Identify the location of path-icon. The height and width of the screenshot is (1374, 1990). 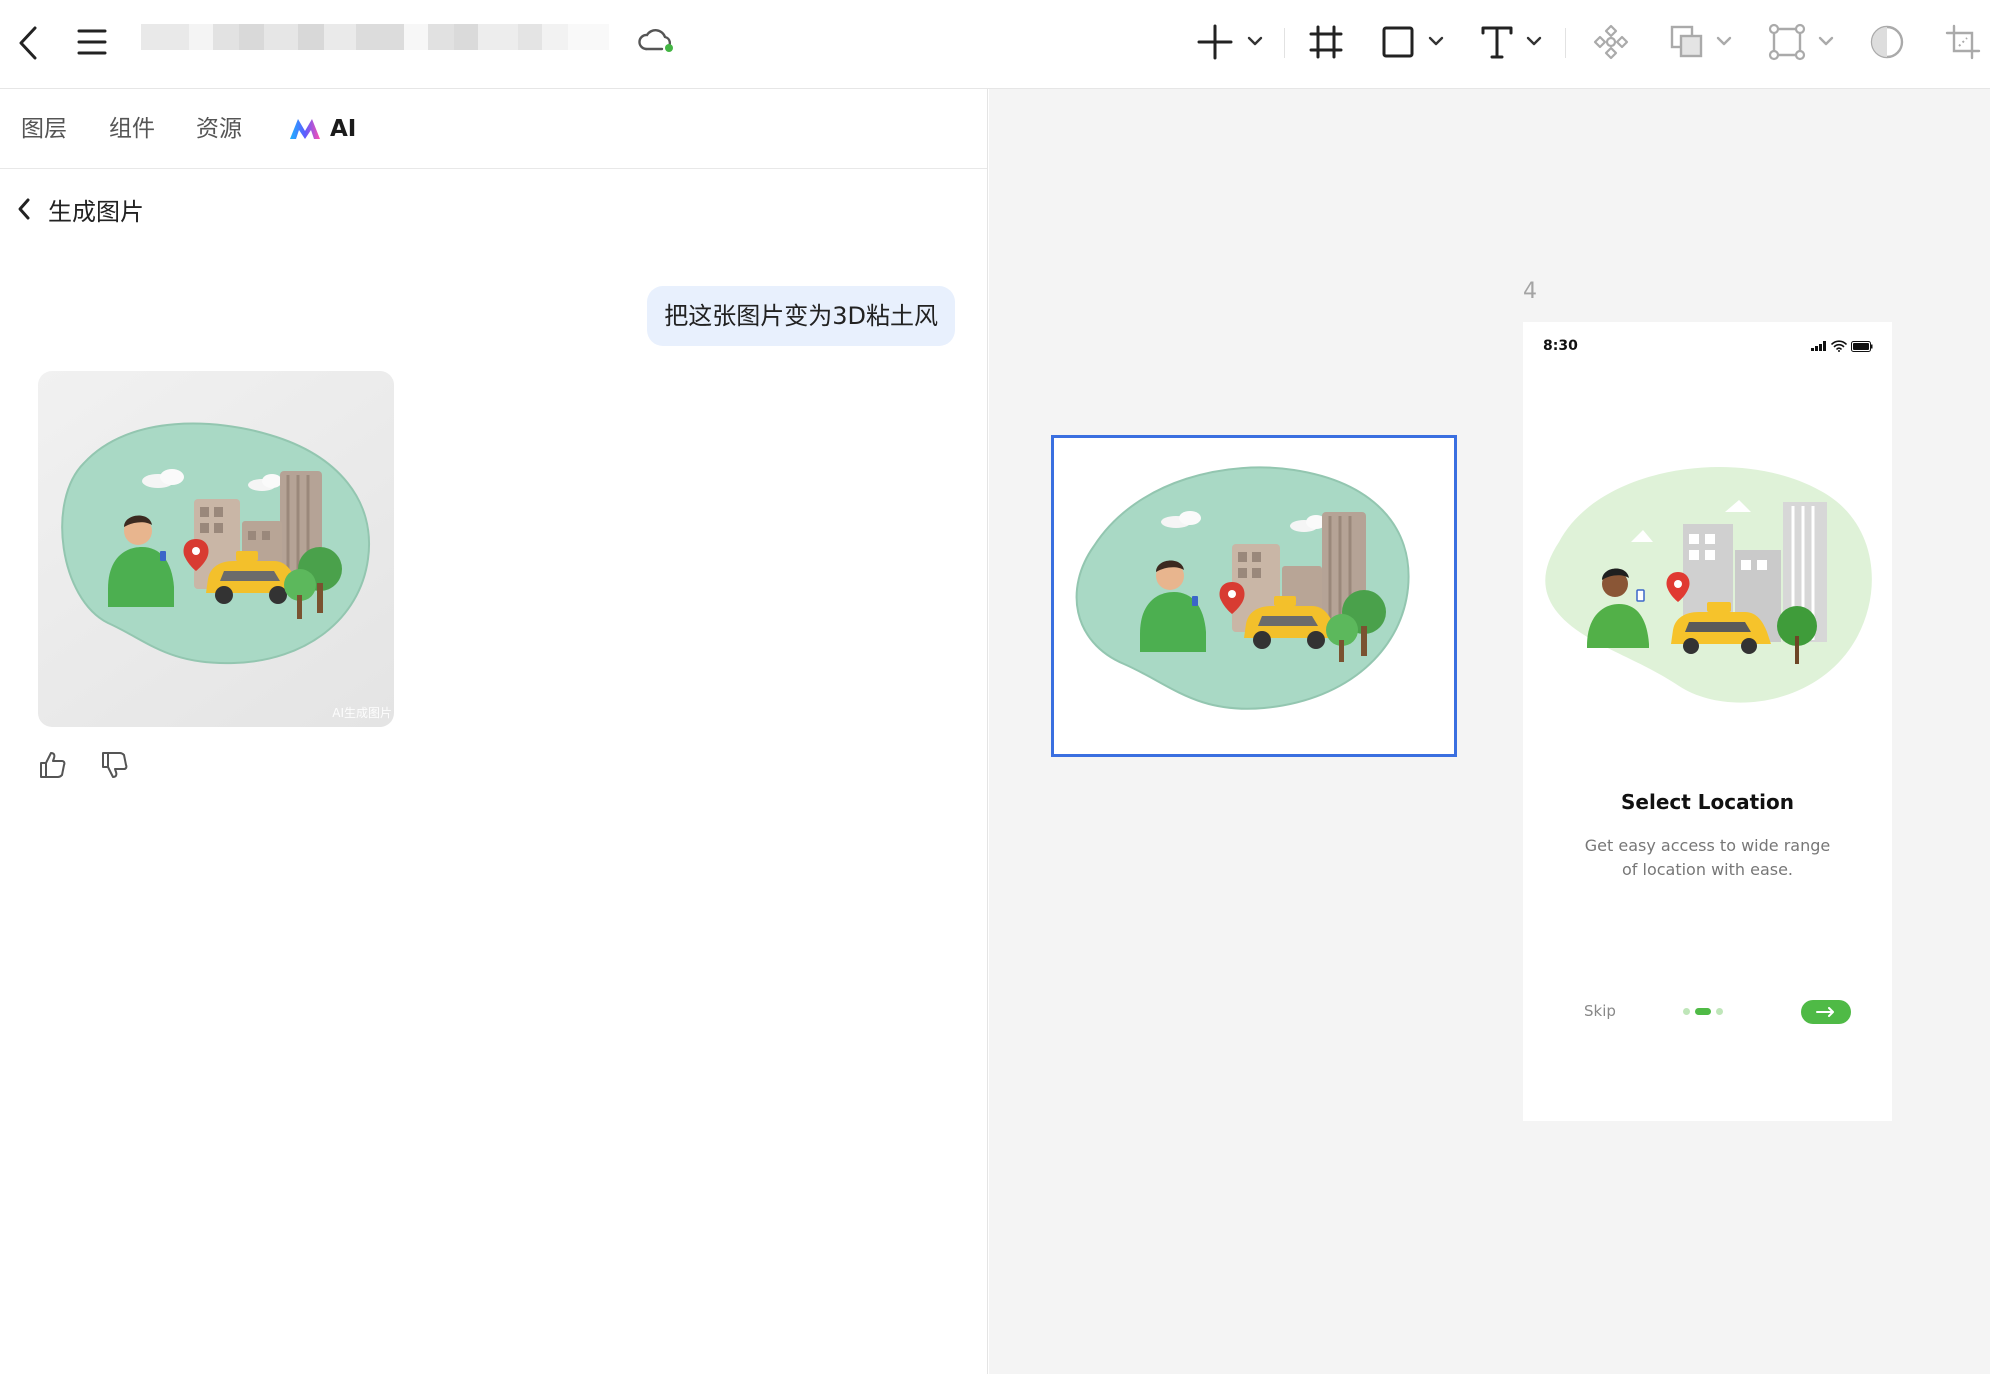
(1801, 42).